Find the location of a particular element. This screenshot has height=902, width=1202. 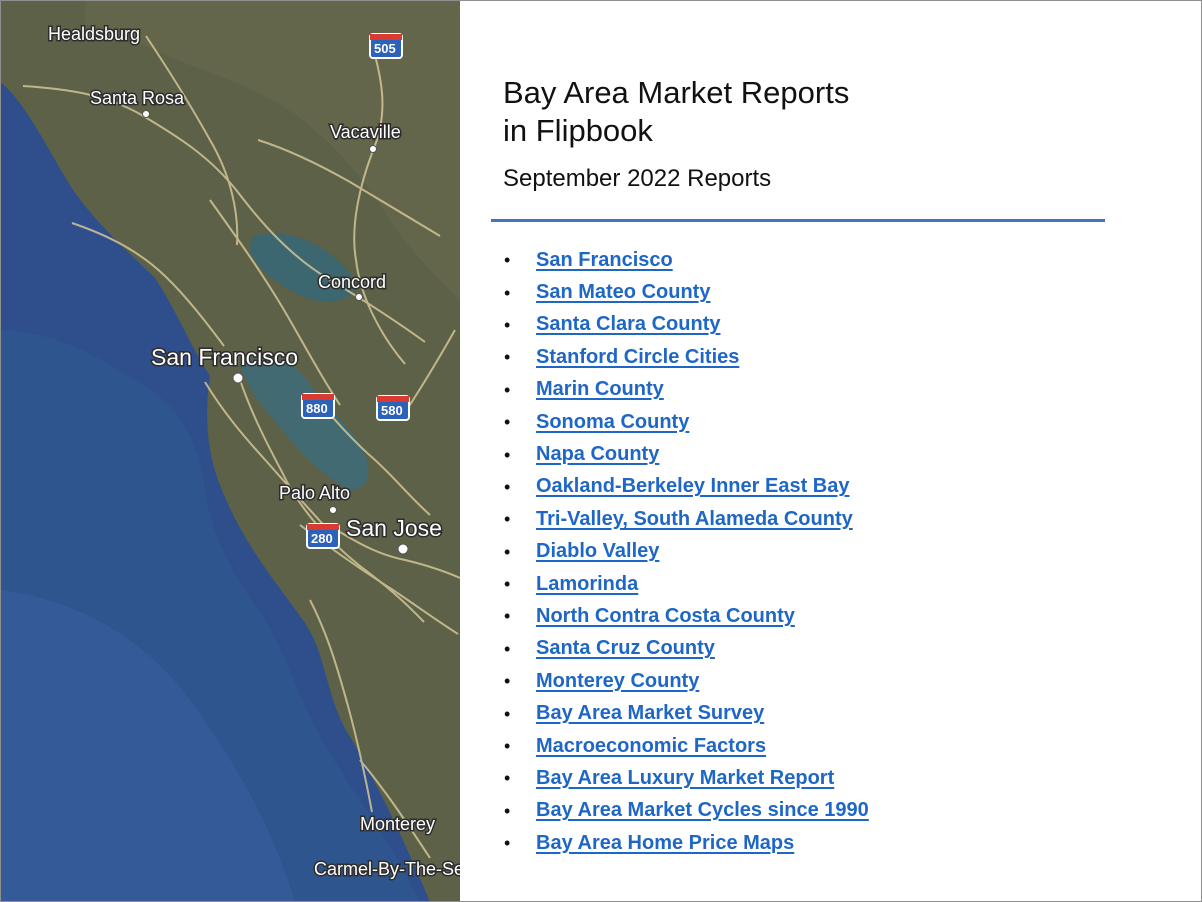

report-link-home-price-maps: Bay Area Home Price Maps is located at coordinates (665, 843).